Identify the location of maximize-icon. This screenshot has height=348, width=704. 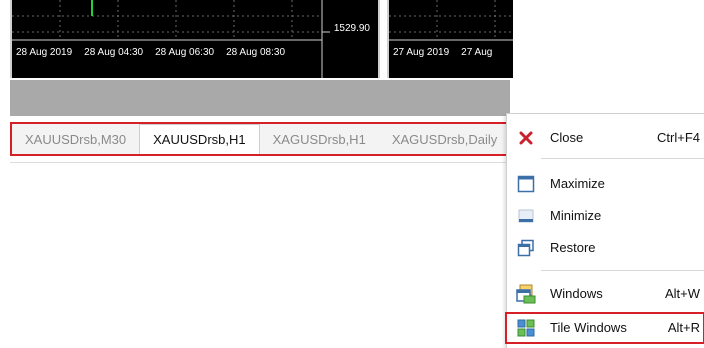
(526, 184).